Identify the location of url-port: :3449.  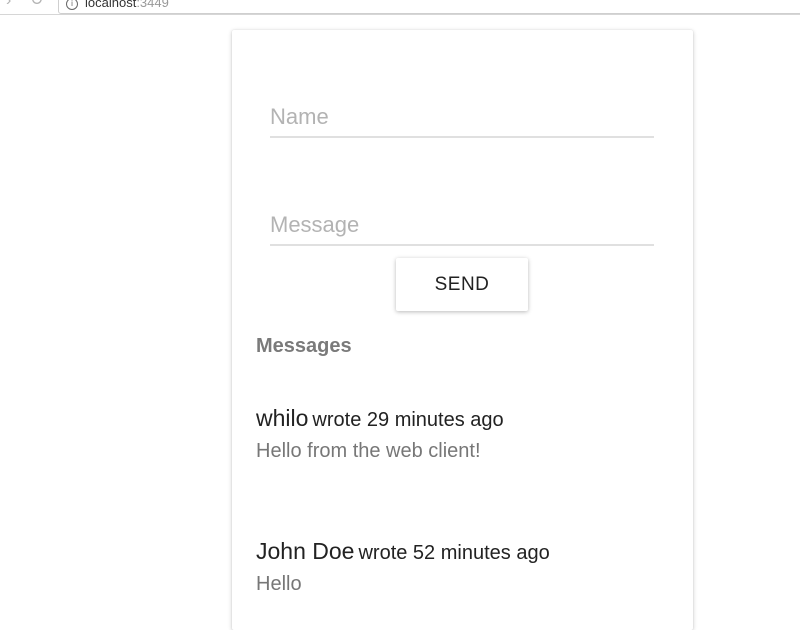
(152, 5).